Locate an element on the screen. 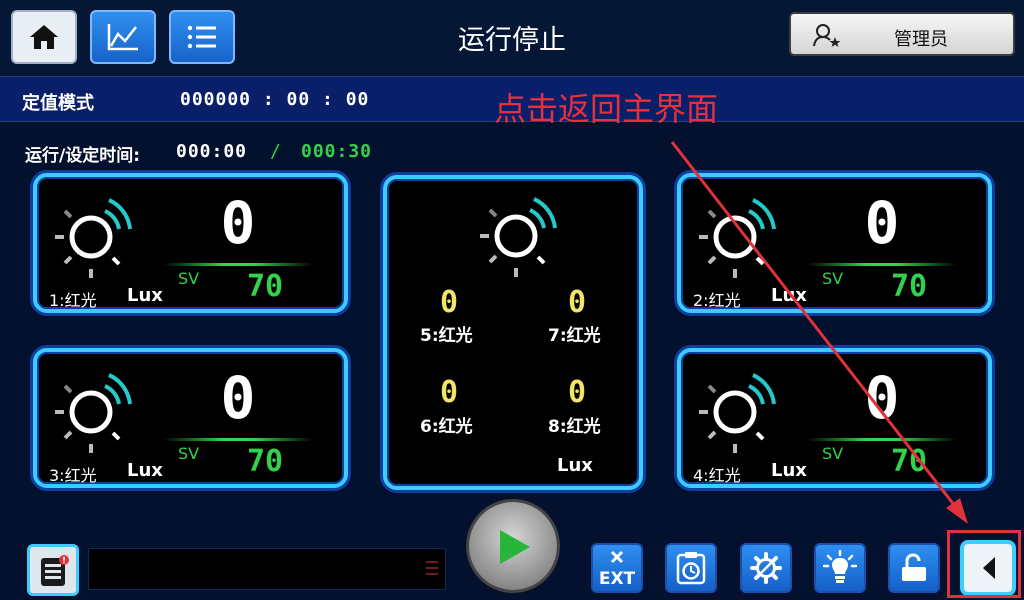  time-label: 运行/设定时间: is located at coordinates (83, 156).